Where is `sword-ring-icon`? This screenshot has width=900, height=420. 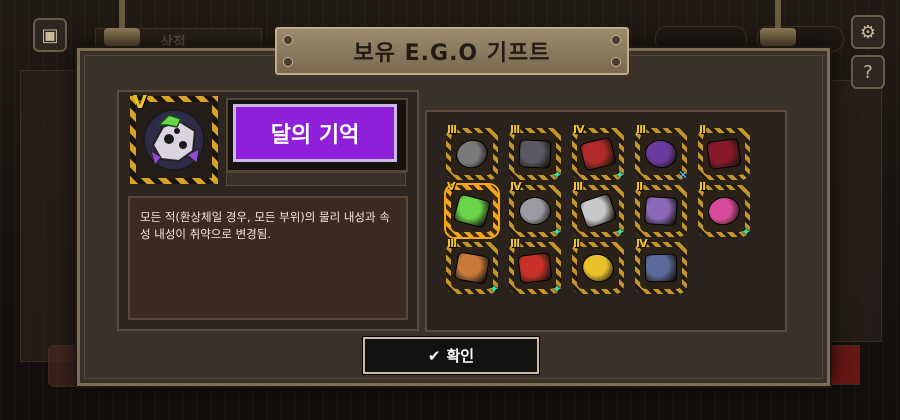 sword-ring-icon is located at coordinates (598, 211).